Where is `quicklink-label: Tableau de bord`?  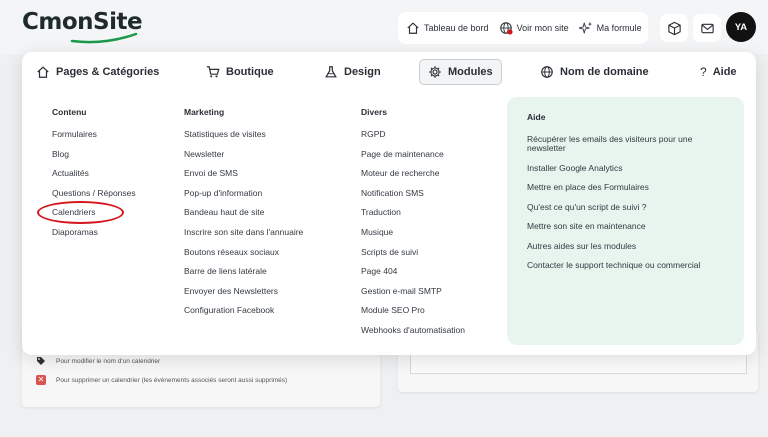 quicklink-label: Tableau de bord is located at coordinates (456, 28).